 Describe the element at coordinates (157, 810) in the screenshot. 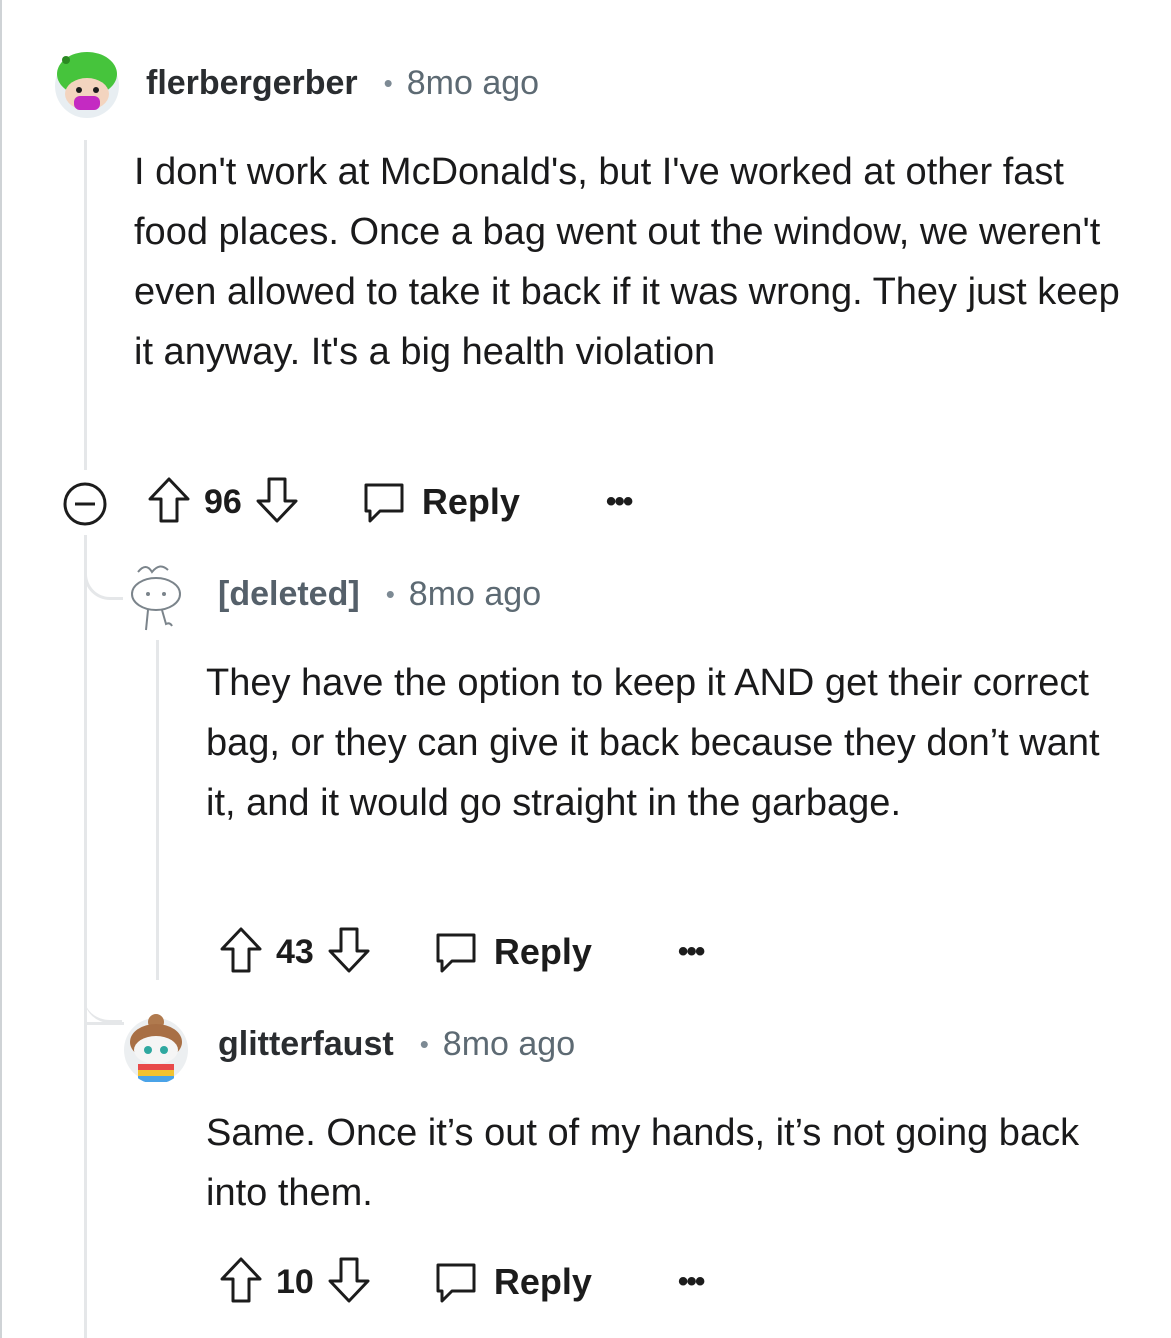

I see `thread-line-nested` at that location.